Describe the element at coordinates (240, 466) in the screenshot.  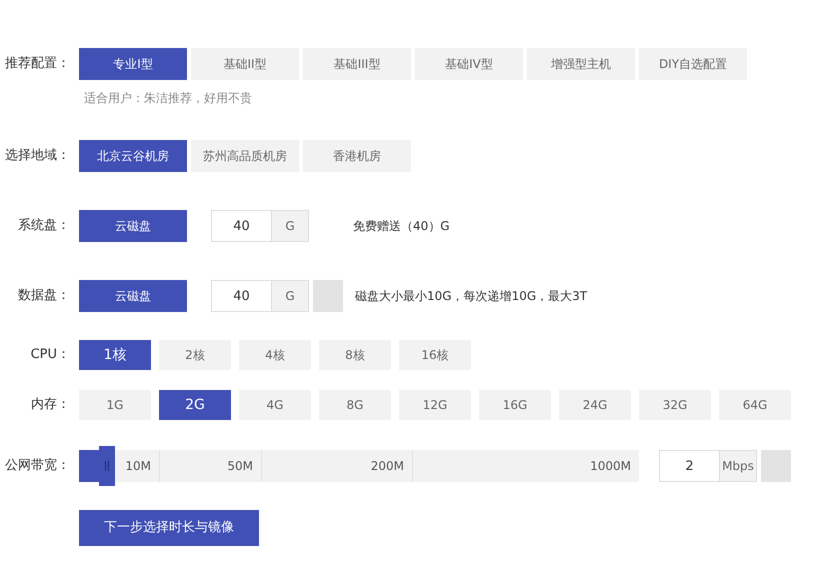
I see `tick-label: 50M` at that location.